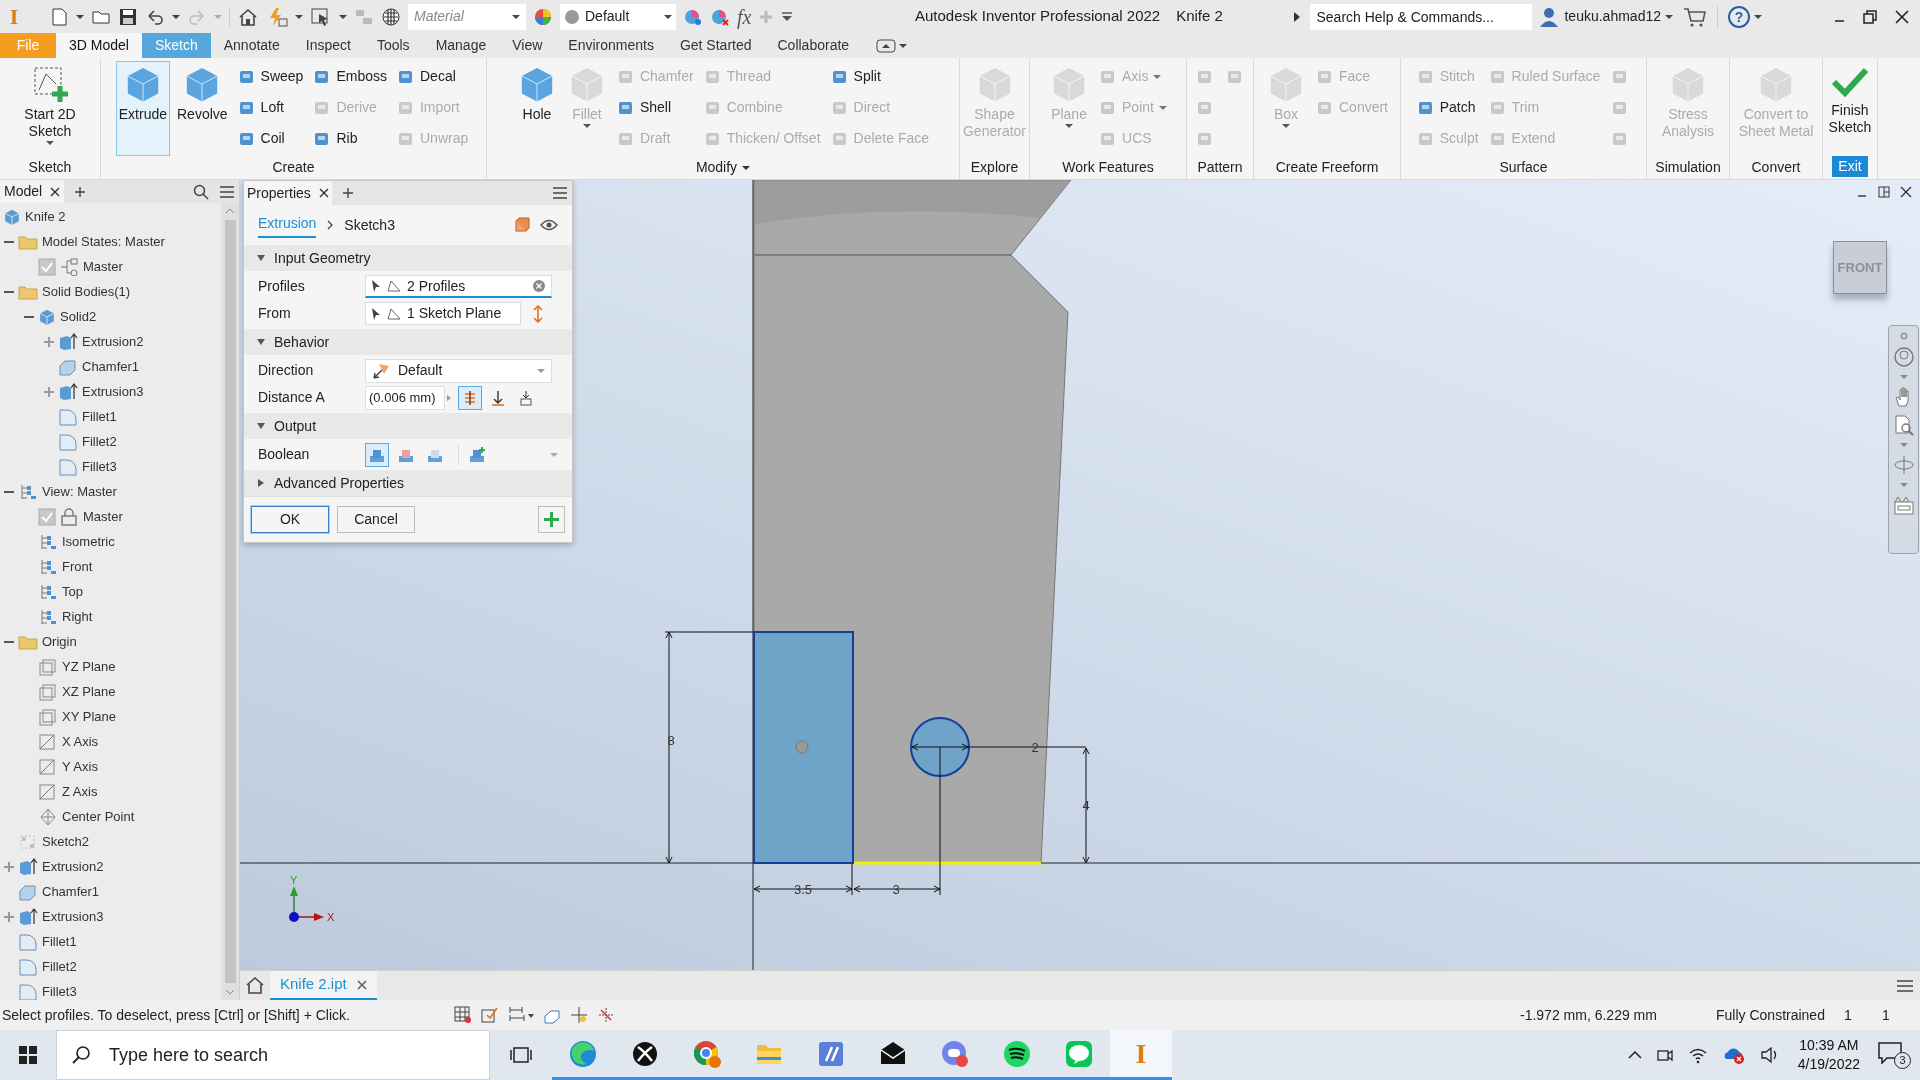 The height and width of the screenshot is (1080, 1920). I want to click on direction-option, so click(470, 397).